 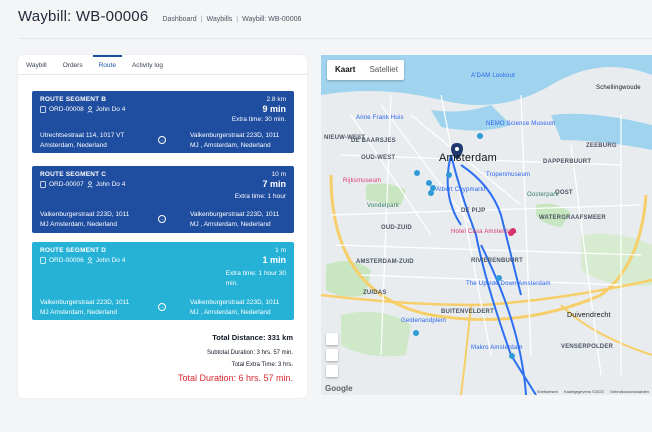 What do you see at coordinates (73, 174) in the screenshot?
I see `segment-title: ROUTE SEGMENT C` at bounding box center [73, 174].